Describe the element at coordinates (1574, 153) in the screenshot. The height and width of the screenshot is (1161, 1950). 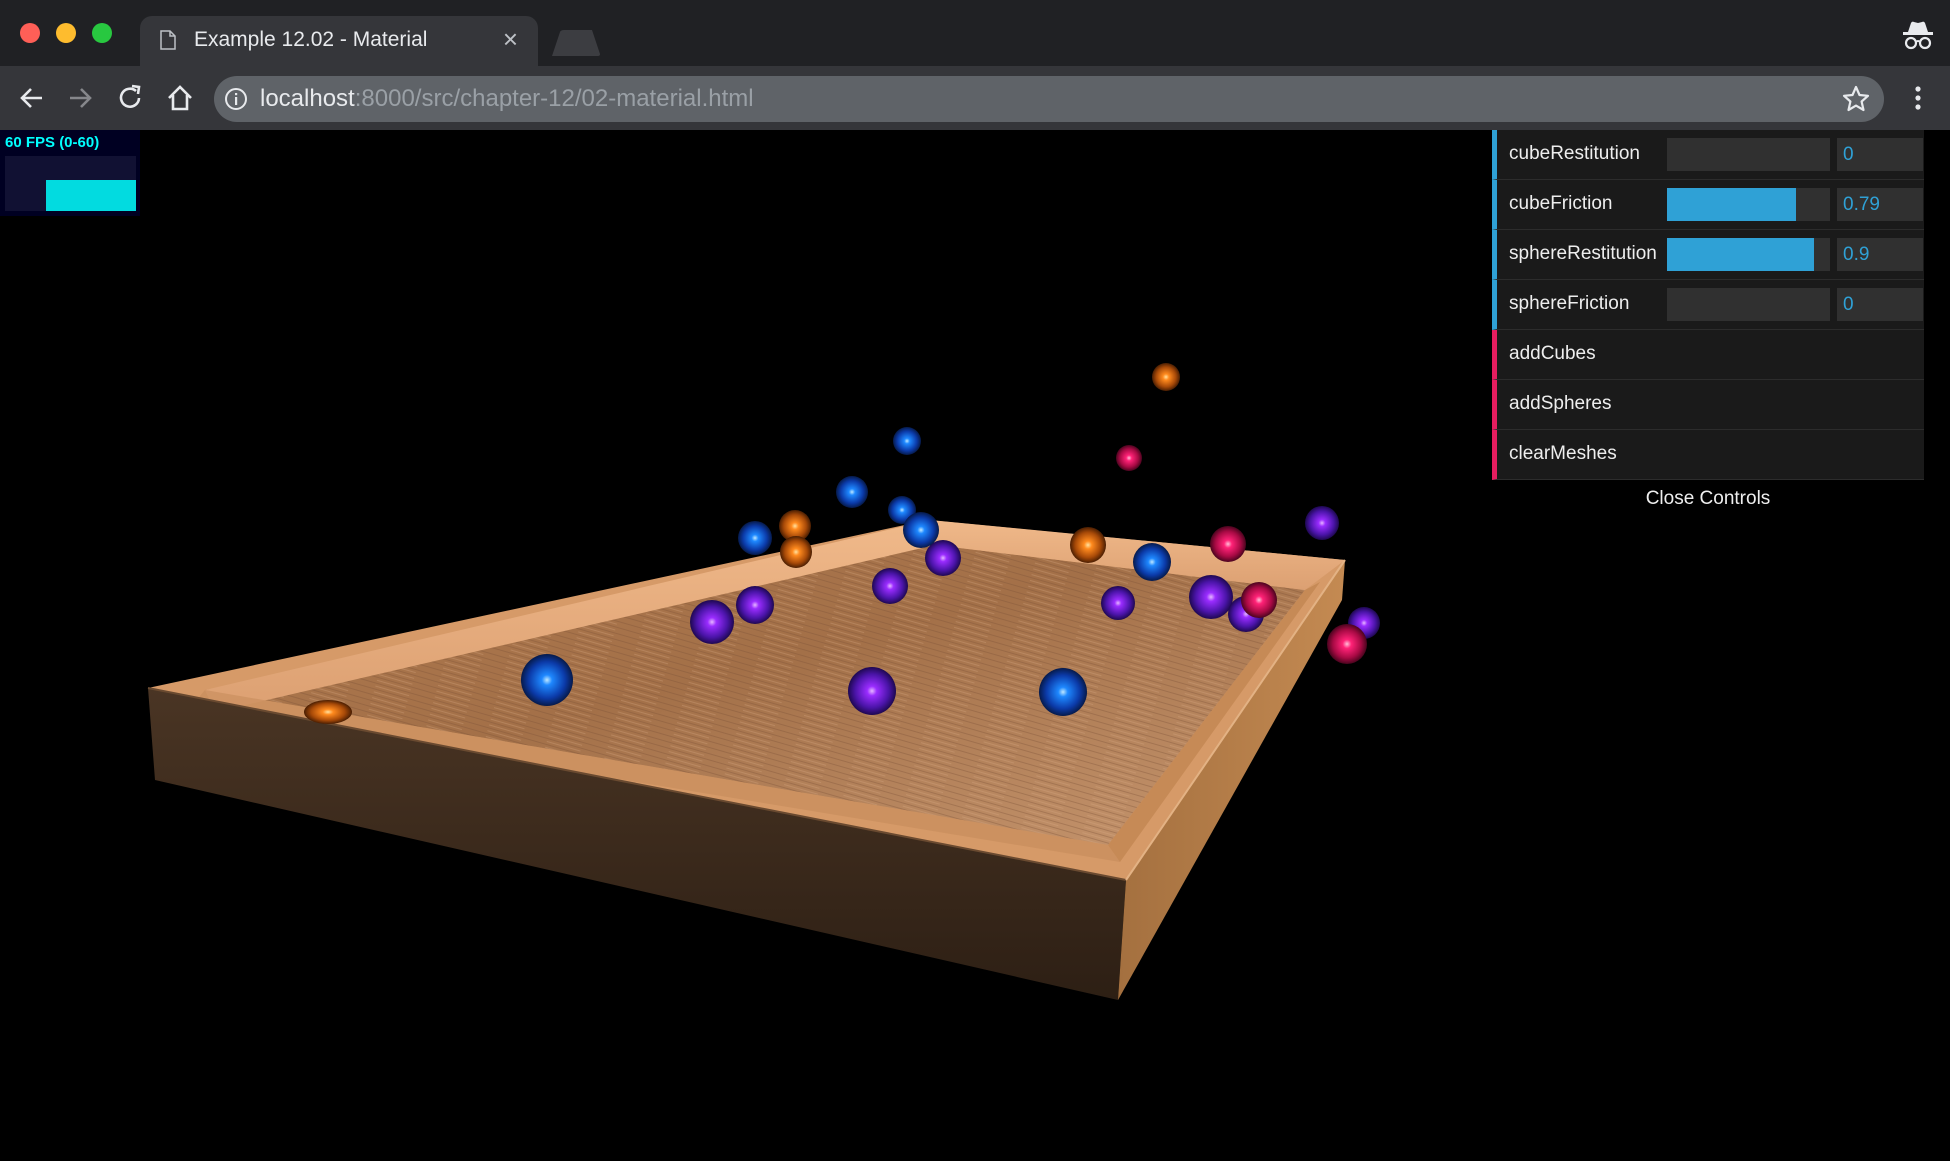
I see `control-label: cubeRestitution` at that location.